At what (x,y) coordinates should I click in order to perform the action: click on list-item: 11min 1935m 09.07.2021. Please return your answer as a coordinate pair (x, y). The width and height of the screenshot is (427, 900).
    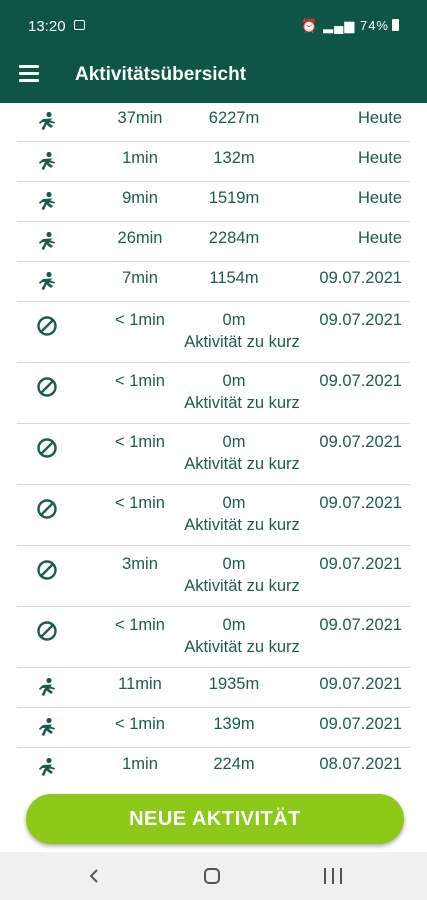
    Looking at the image, I should click on (213, 688).